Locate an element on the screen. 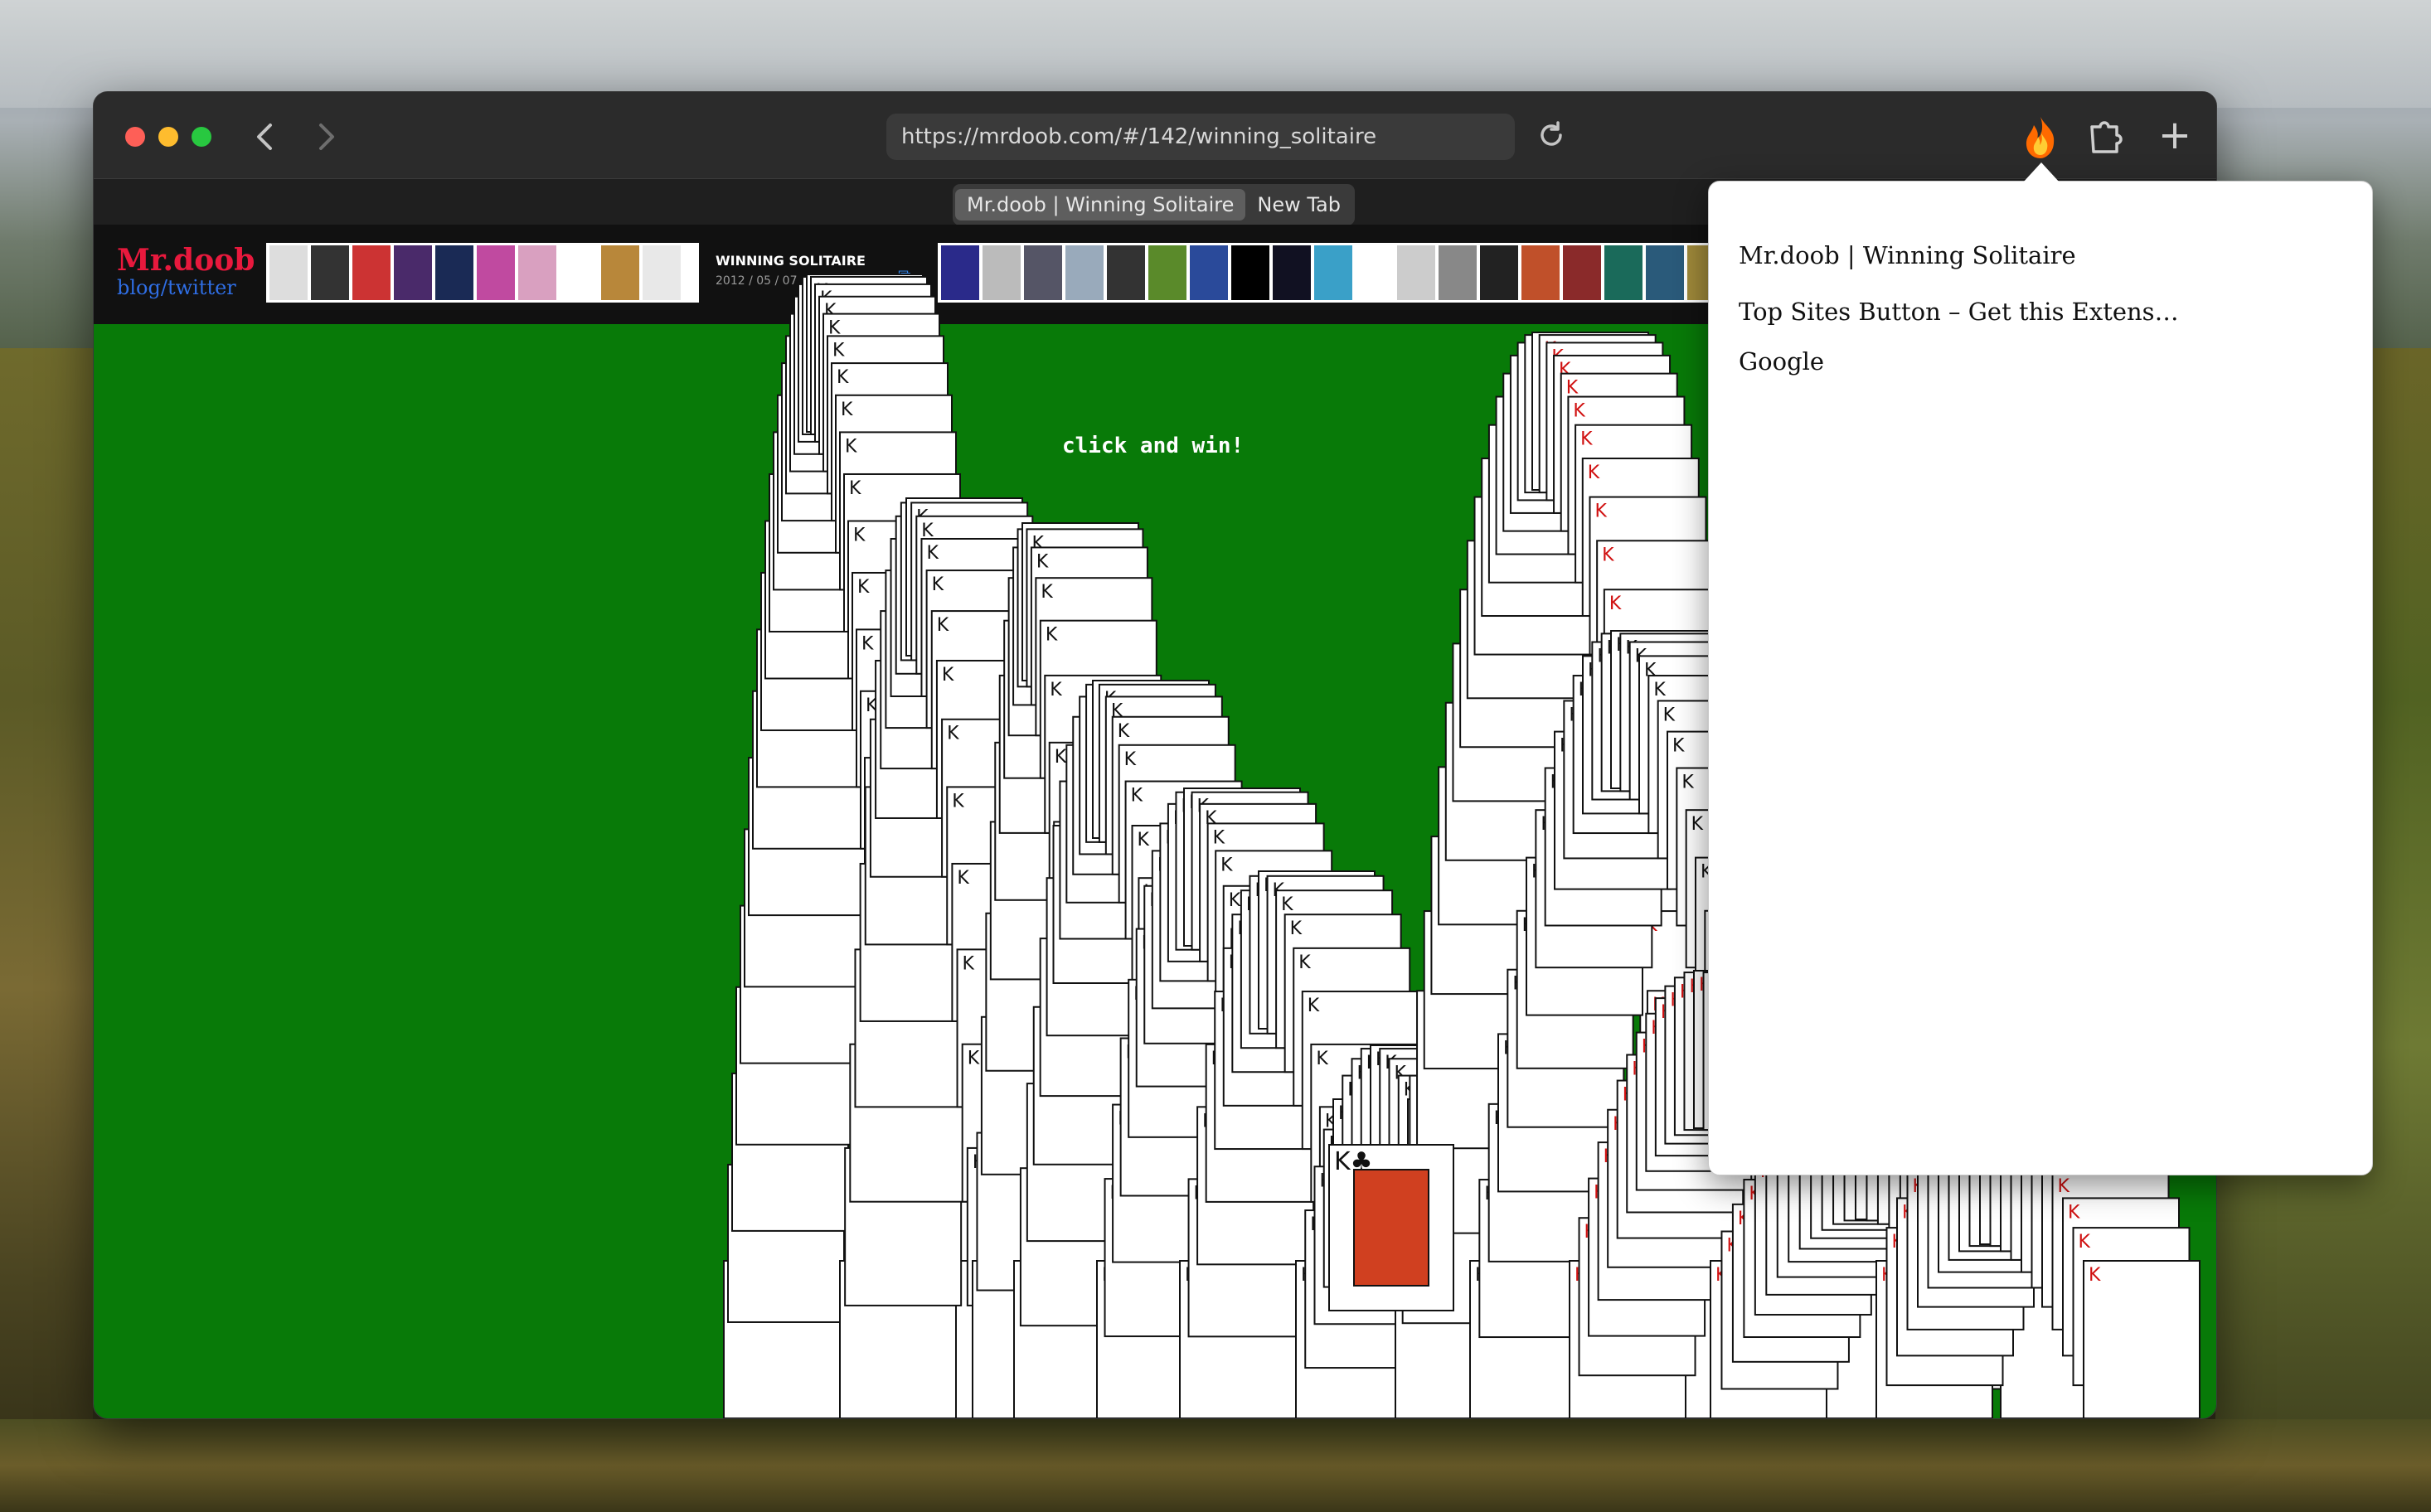 This screenshot has width=2431, height=1512. tab-winning-solitaire: Mr.doob | Winning Solitaire is located at coordinates (1100, 204).